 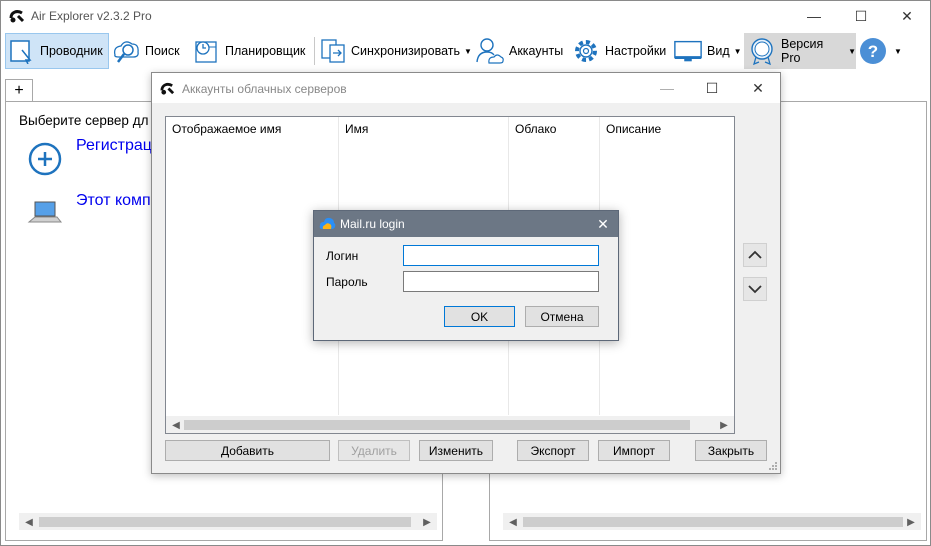 I want to click on dialog-minimize-button: —, so click(x=667, y=88).